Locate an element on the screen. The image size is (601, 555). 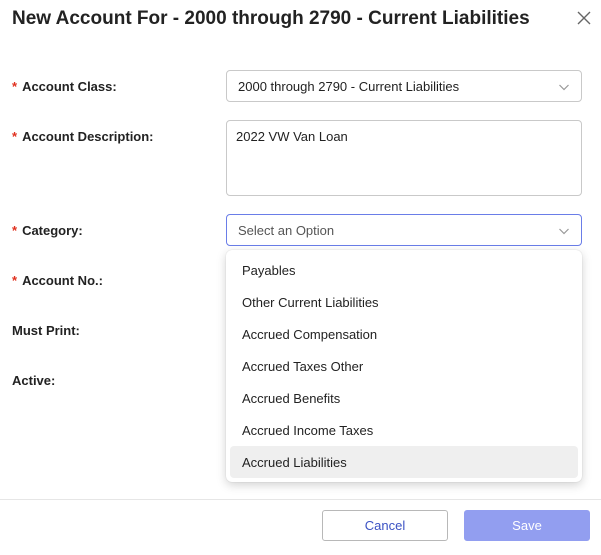
must-print-label: Must Print: is located at coordinates (46, 330).